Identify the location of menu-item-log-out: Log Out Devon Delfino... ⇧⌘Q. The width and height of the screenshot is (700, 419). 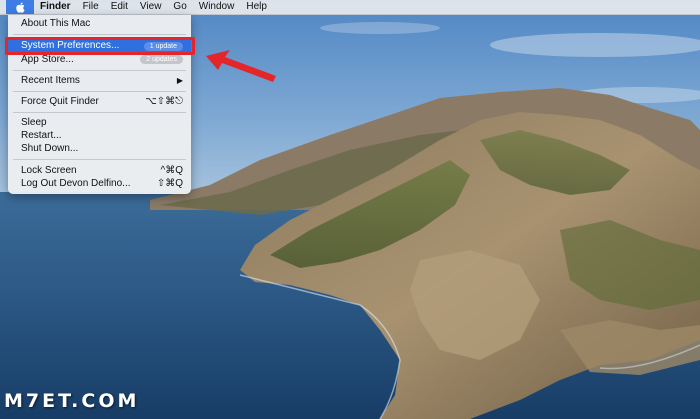
(99, 183).